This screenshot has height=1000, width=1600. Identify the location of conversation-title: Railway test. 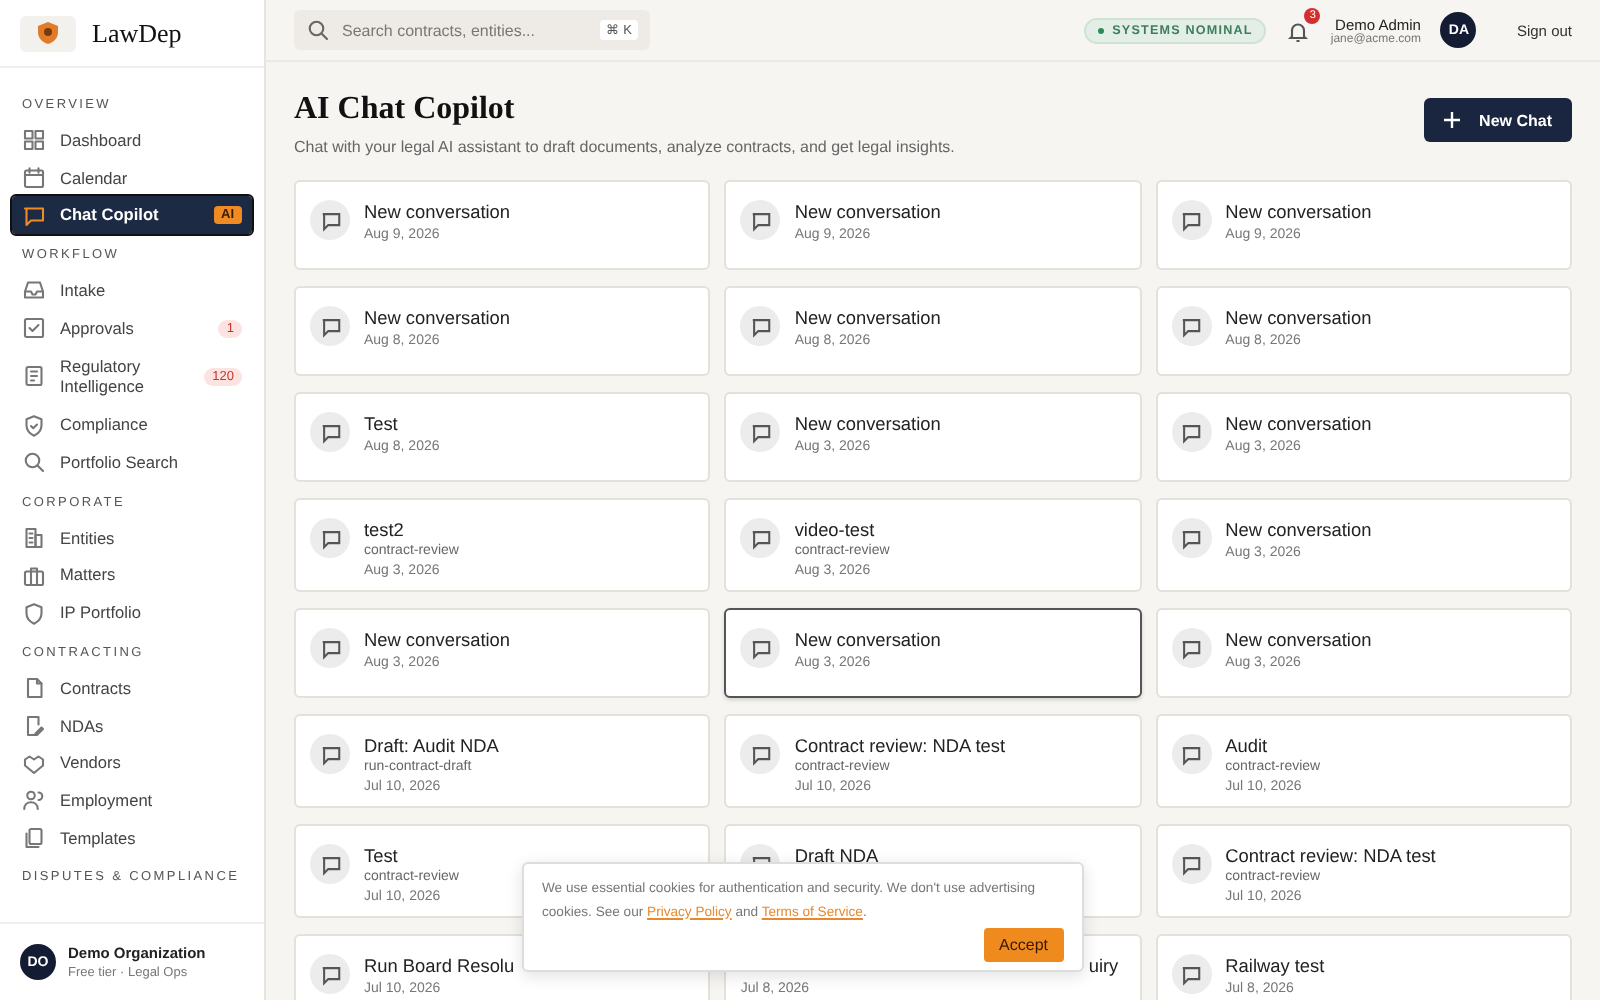
(1275, 966).